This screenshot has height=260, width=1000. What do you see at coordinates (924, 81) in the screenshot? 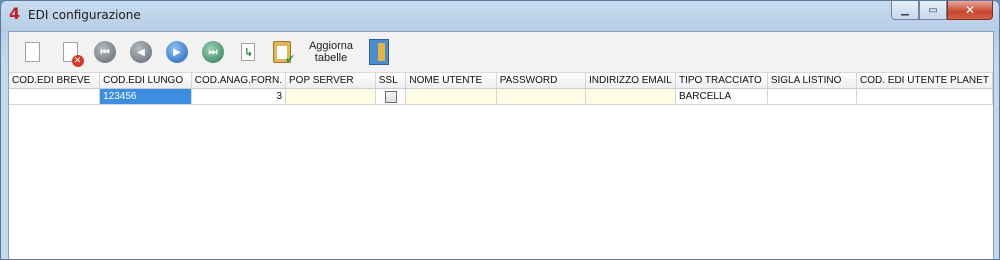
I see `column-header: COD. EDI UTENTE PLANET` at bounding box center [924, 81].